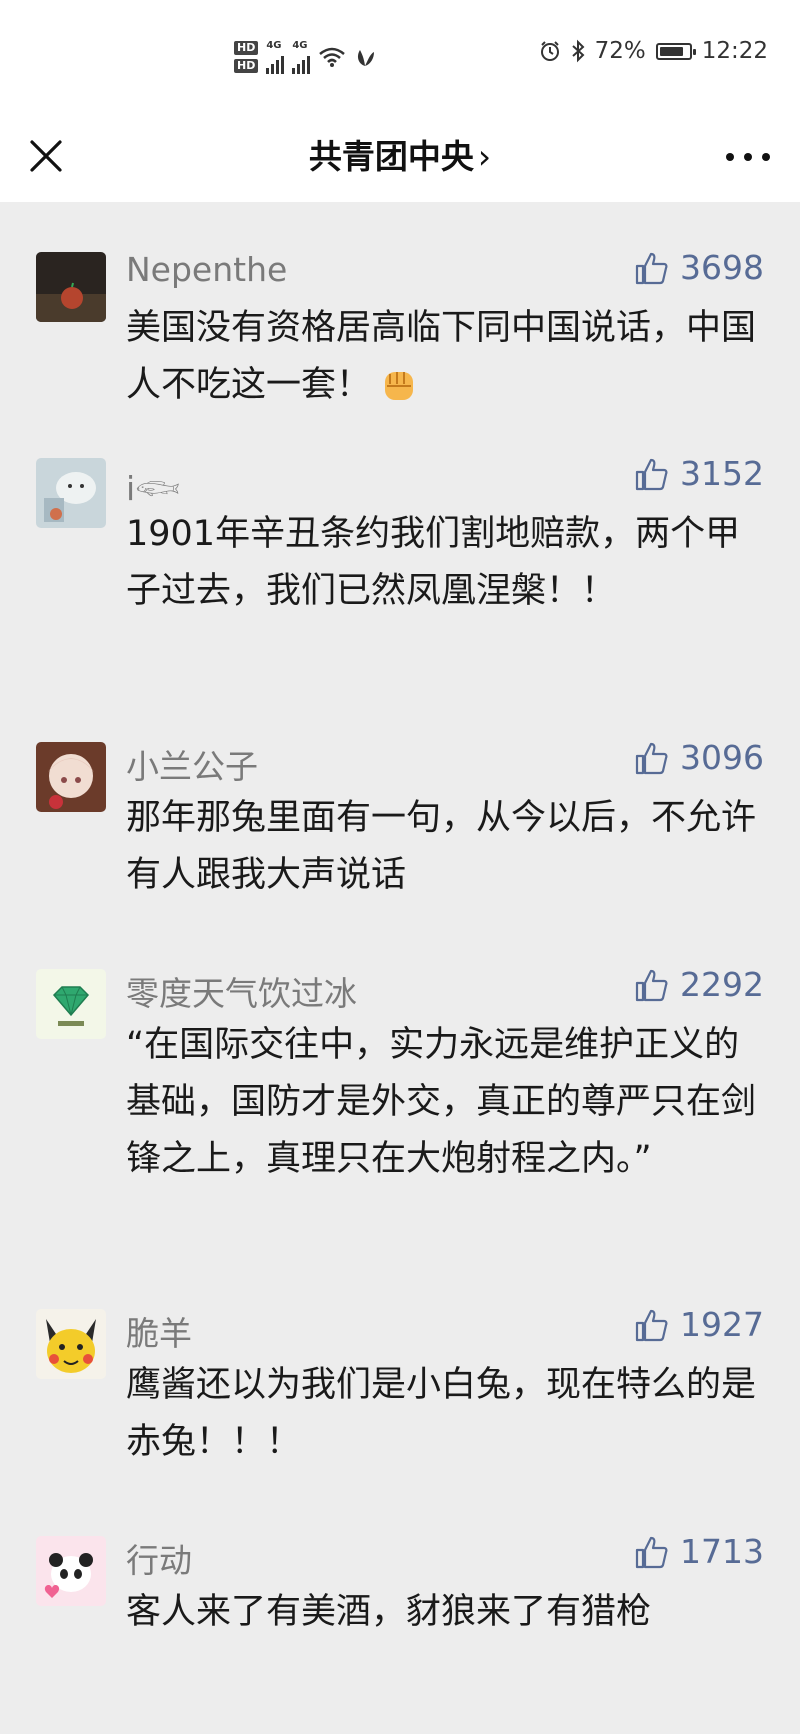  What do you see at coordinates (246, 57) in the screenshot?
I see `hd-indicators: HD HD` at bounding box center [246, 57].